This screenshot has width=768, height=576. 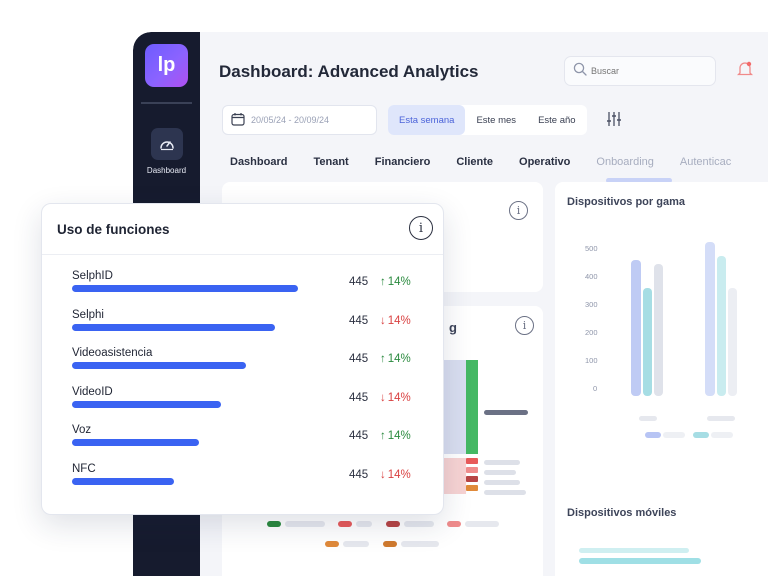 I want to click on feature-name: Videoasistencia, so click(x=112, y=353).